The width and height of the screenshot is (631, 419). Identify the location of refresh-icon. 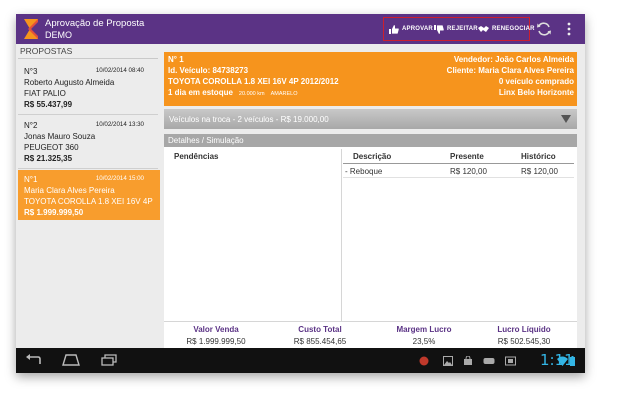
(544, 29).